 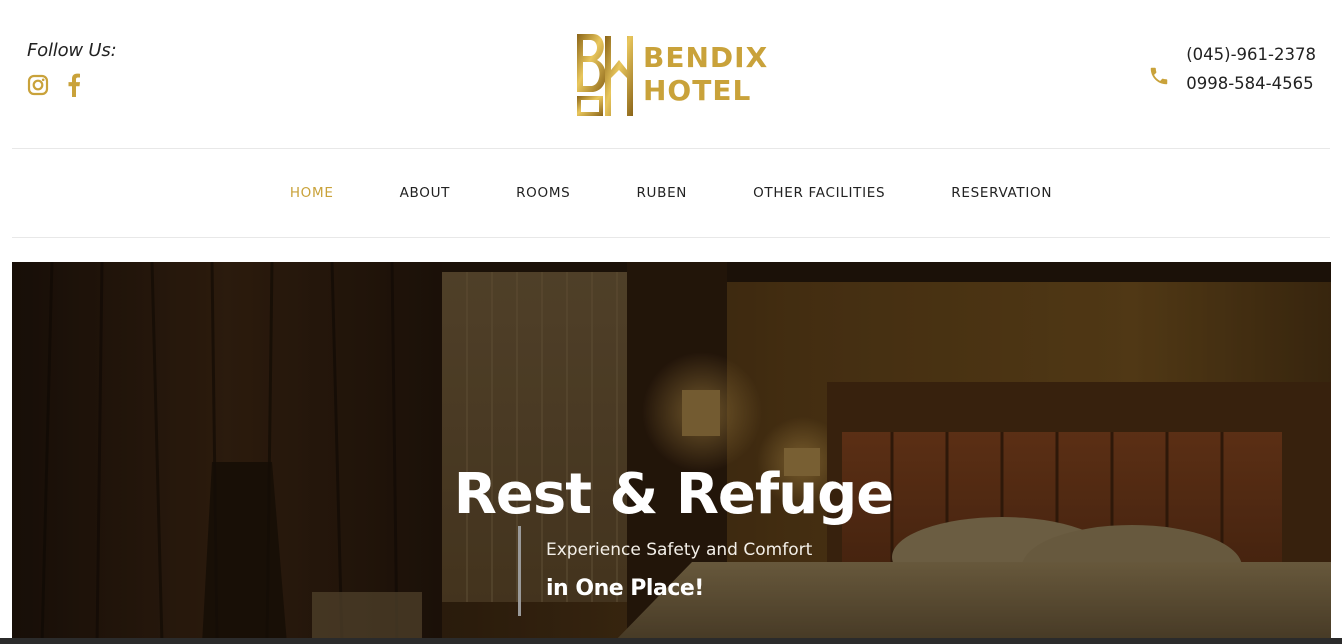 I want to click on facebook-icon, so click(x=74, y=85).